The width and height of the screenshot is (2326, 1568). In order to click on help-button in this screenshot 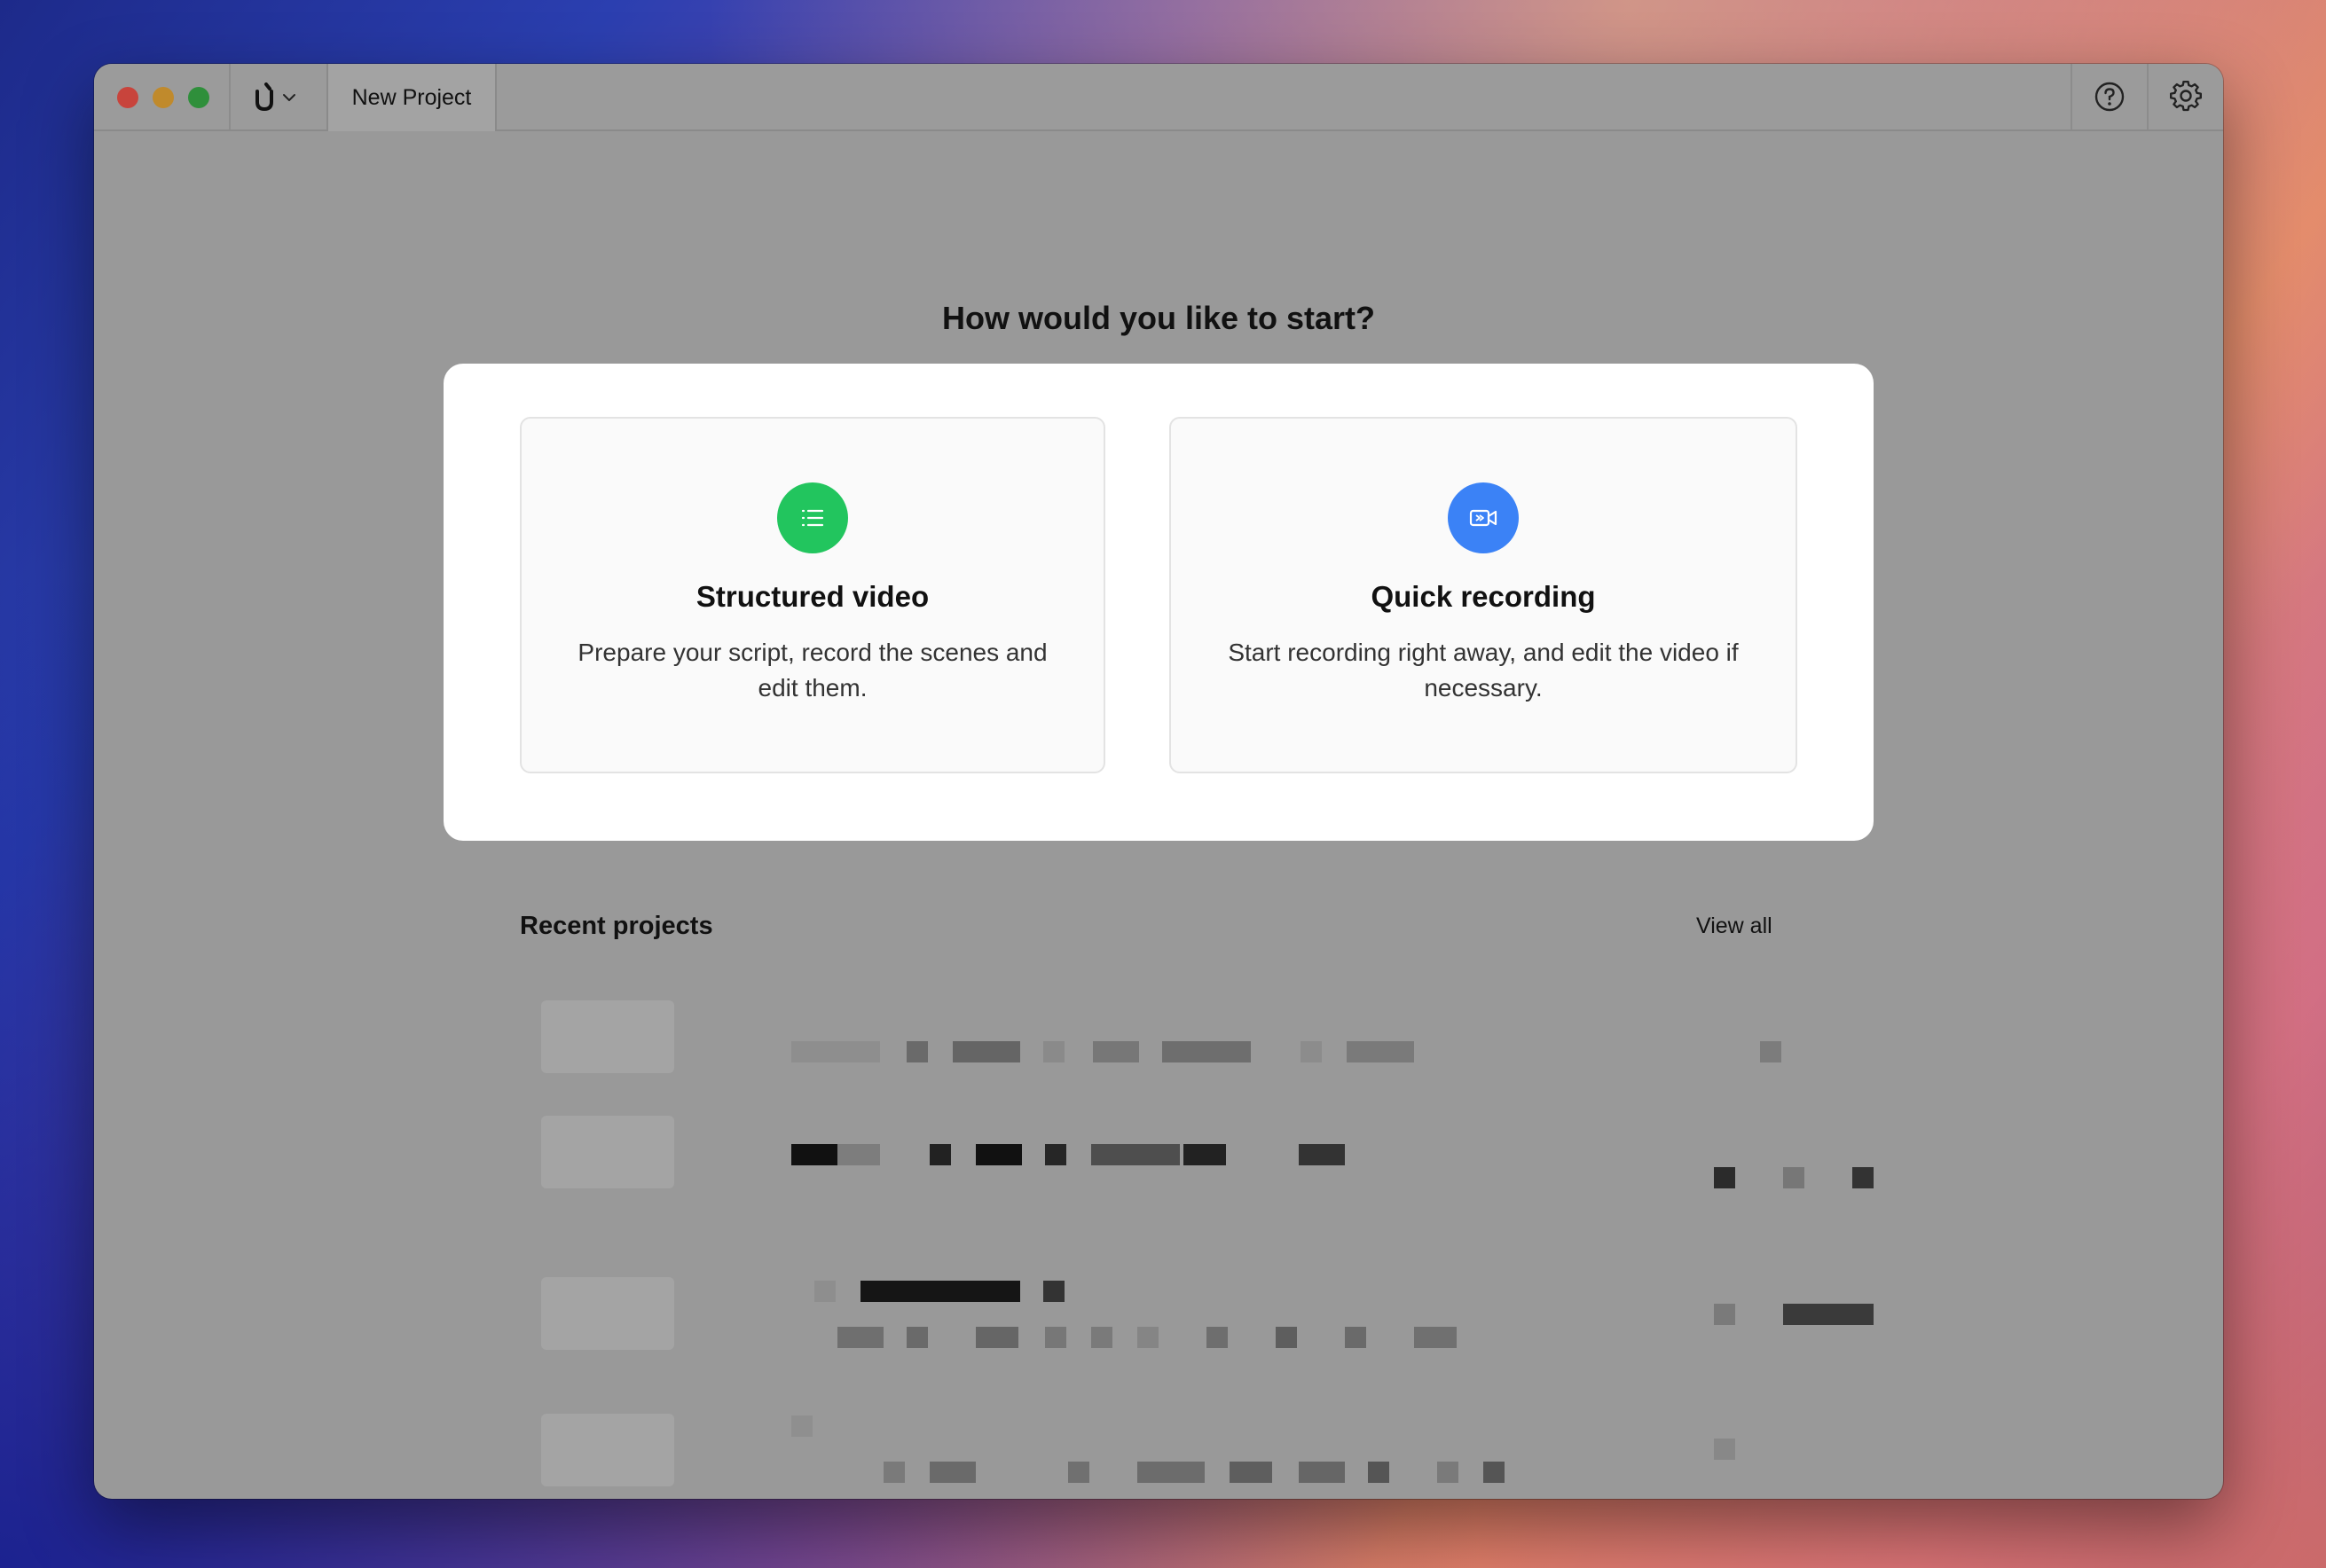, I will do `click(2109, 97)`.